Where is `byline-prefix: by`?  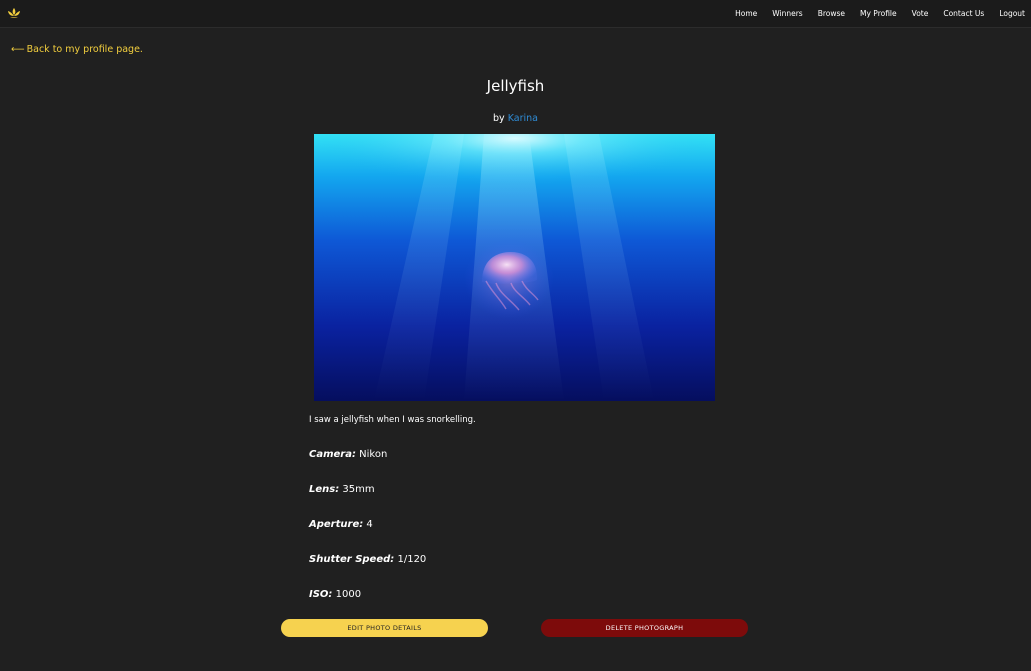
byline-prefix: by is located at coordinates (499, 118).